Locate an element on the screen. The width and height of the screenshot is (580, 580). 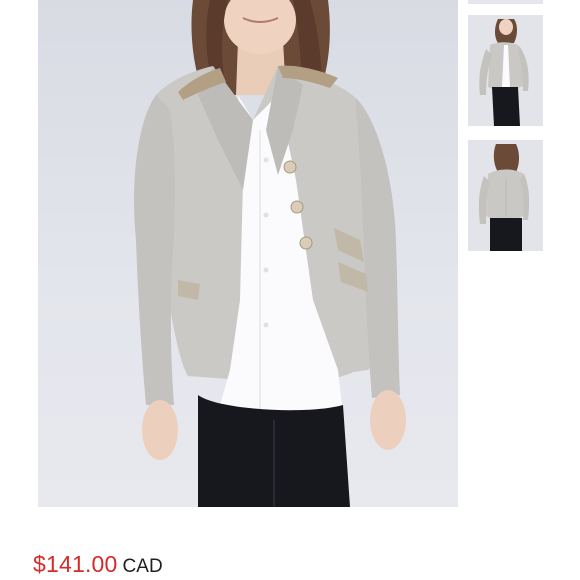
price-currency: CAD is located at coordinates (142, 566).